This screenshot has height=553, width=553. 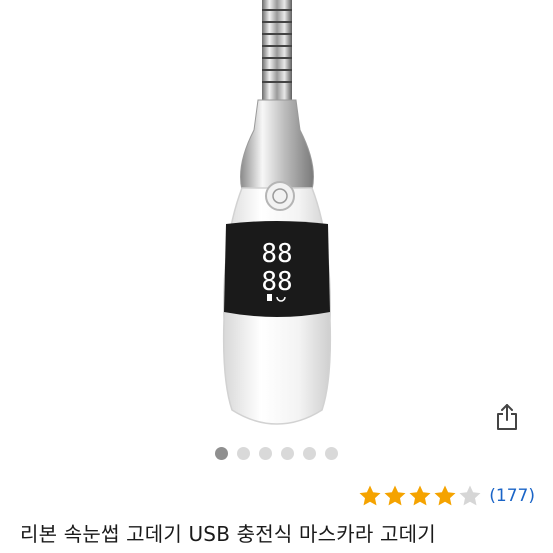 What do you see at coordinates (269, 297) in the screenshot?
I see `battery-icon` at bounding box center [269, 297].